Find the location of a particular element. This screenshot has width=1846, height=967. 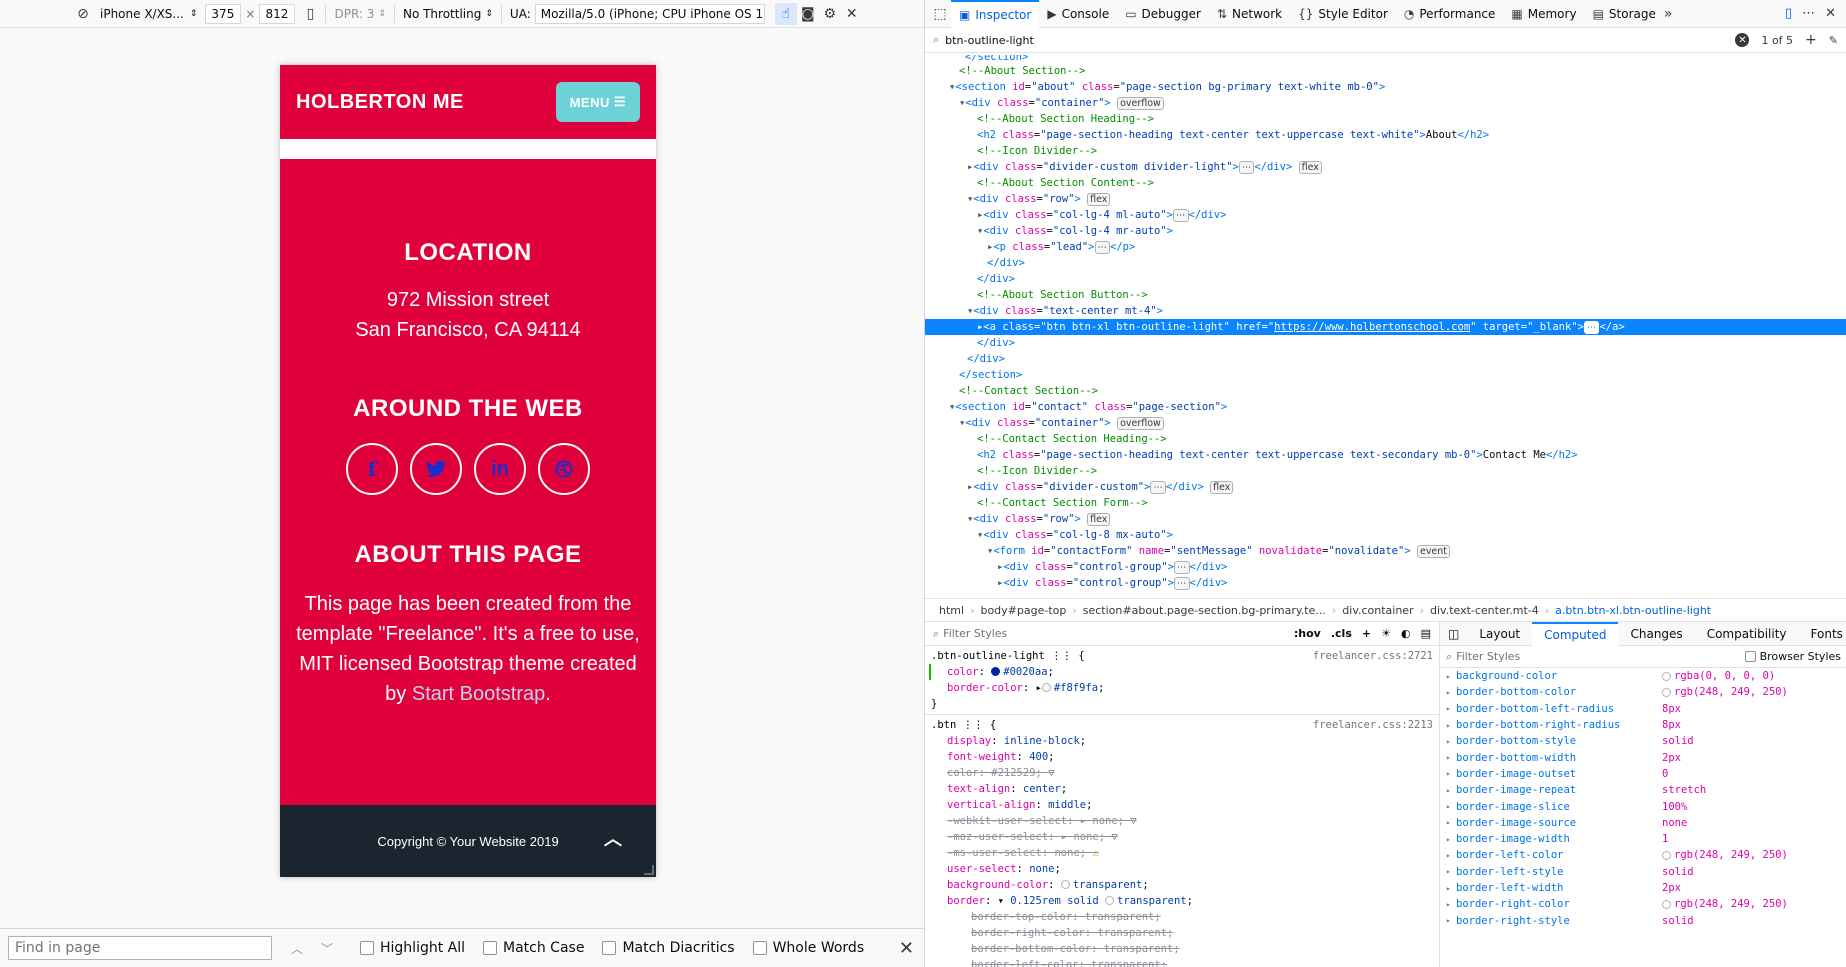

tab-layout: Layout is located at coordinates (1499, 634).